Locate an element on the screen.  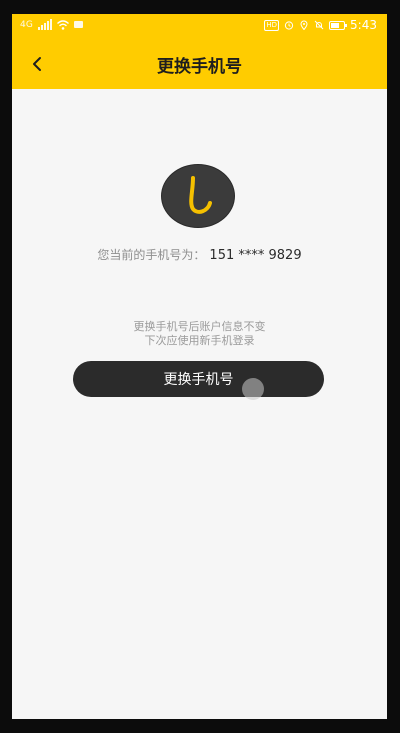
hd-badge: HD is located at coordinates (272, 25).